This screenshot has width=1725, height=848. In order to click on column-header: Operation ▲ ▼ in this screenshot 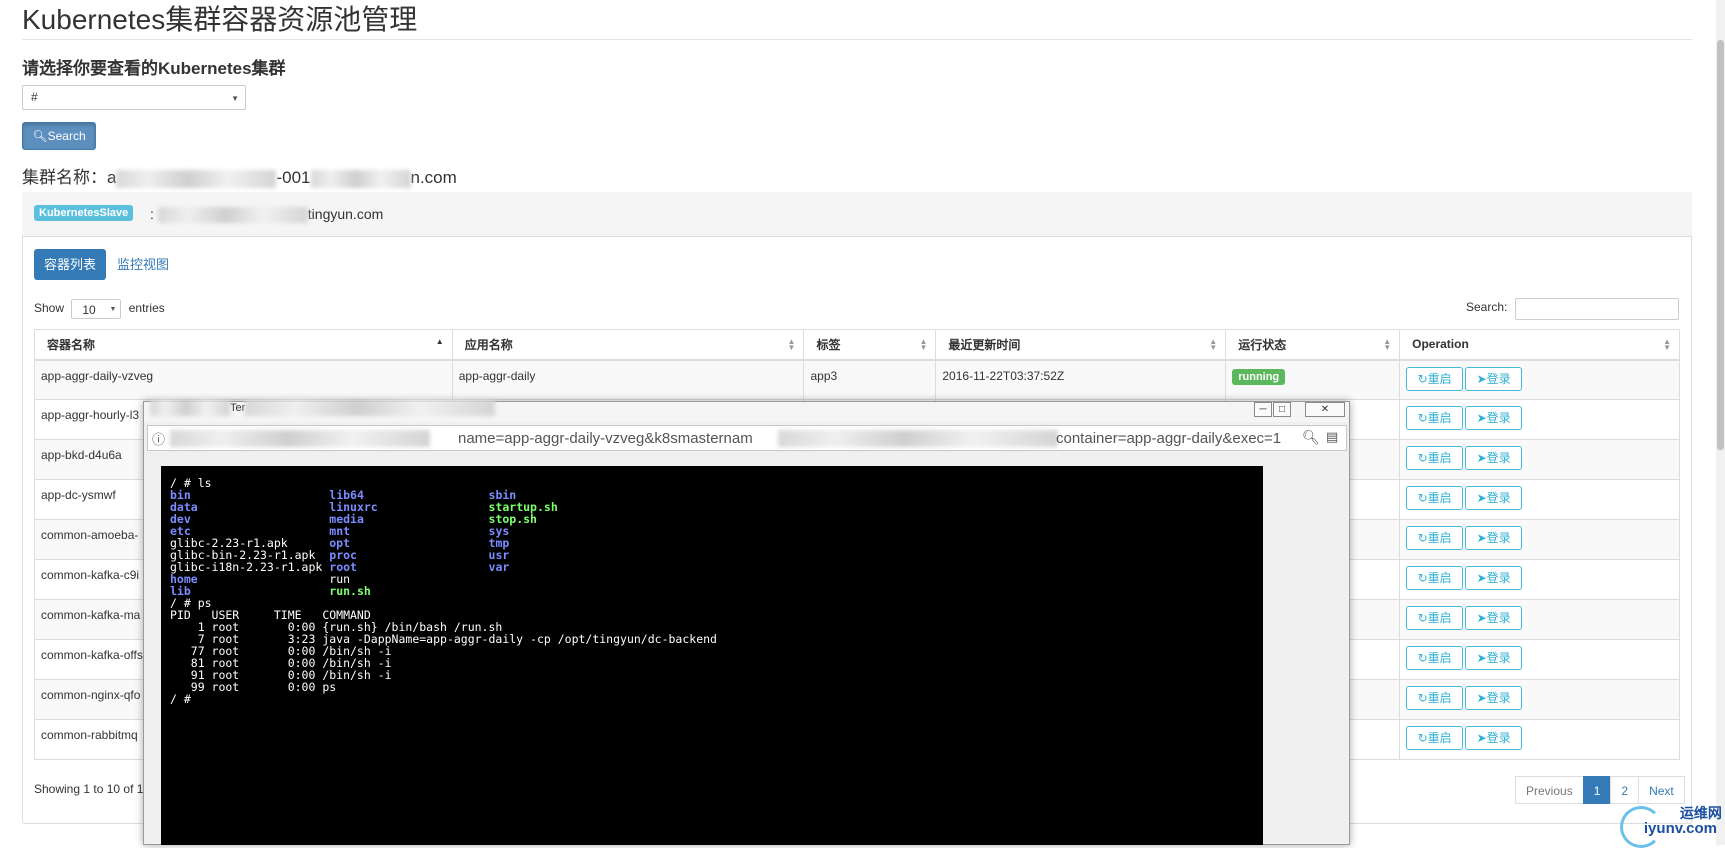, I will do `click(1539, 345)`.